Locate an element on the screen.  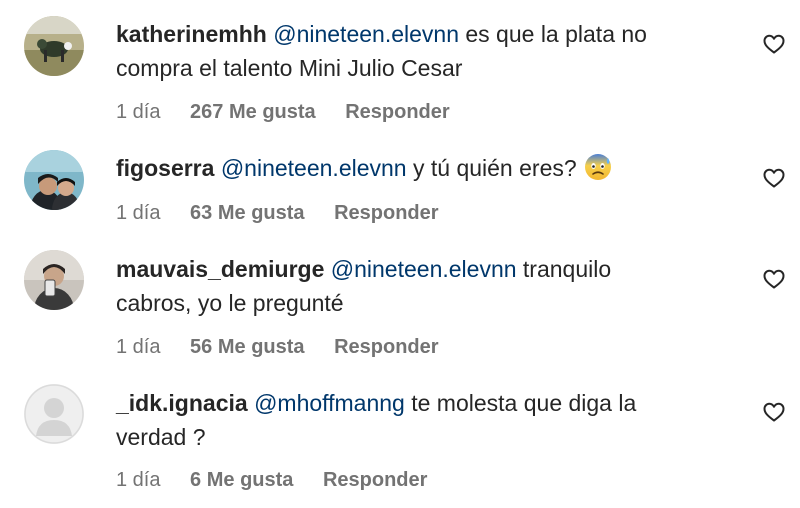
comment-meta: 1 día 6 Me gusta Responder is located at coordinates (271, 480).